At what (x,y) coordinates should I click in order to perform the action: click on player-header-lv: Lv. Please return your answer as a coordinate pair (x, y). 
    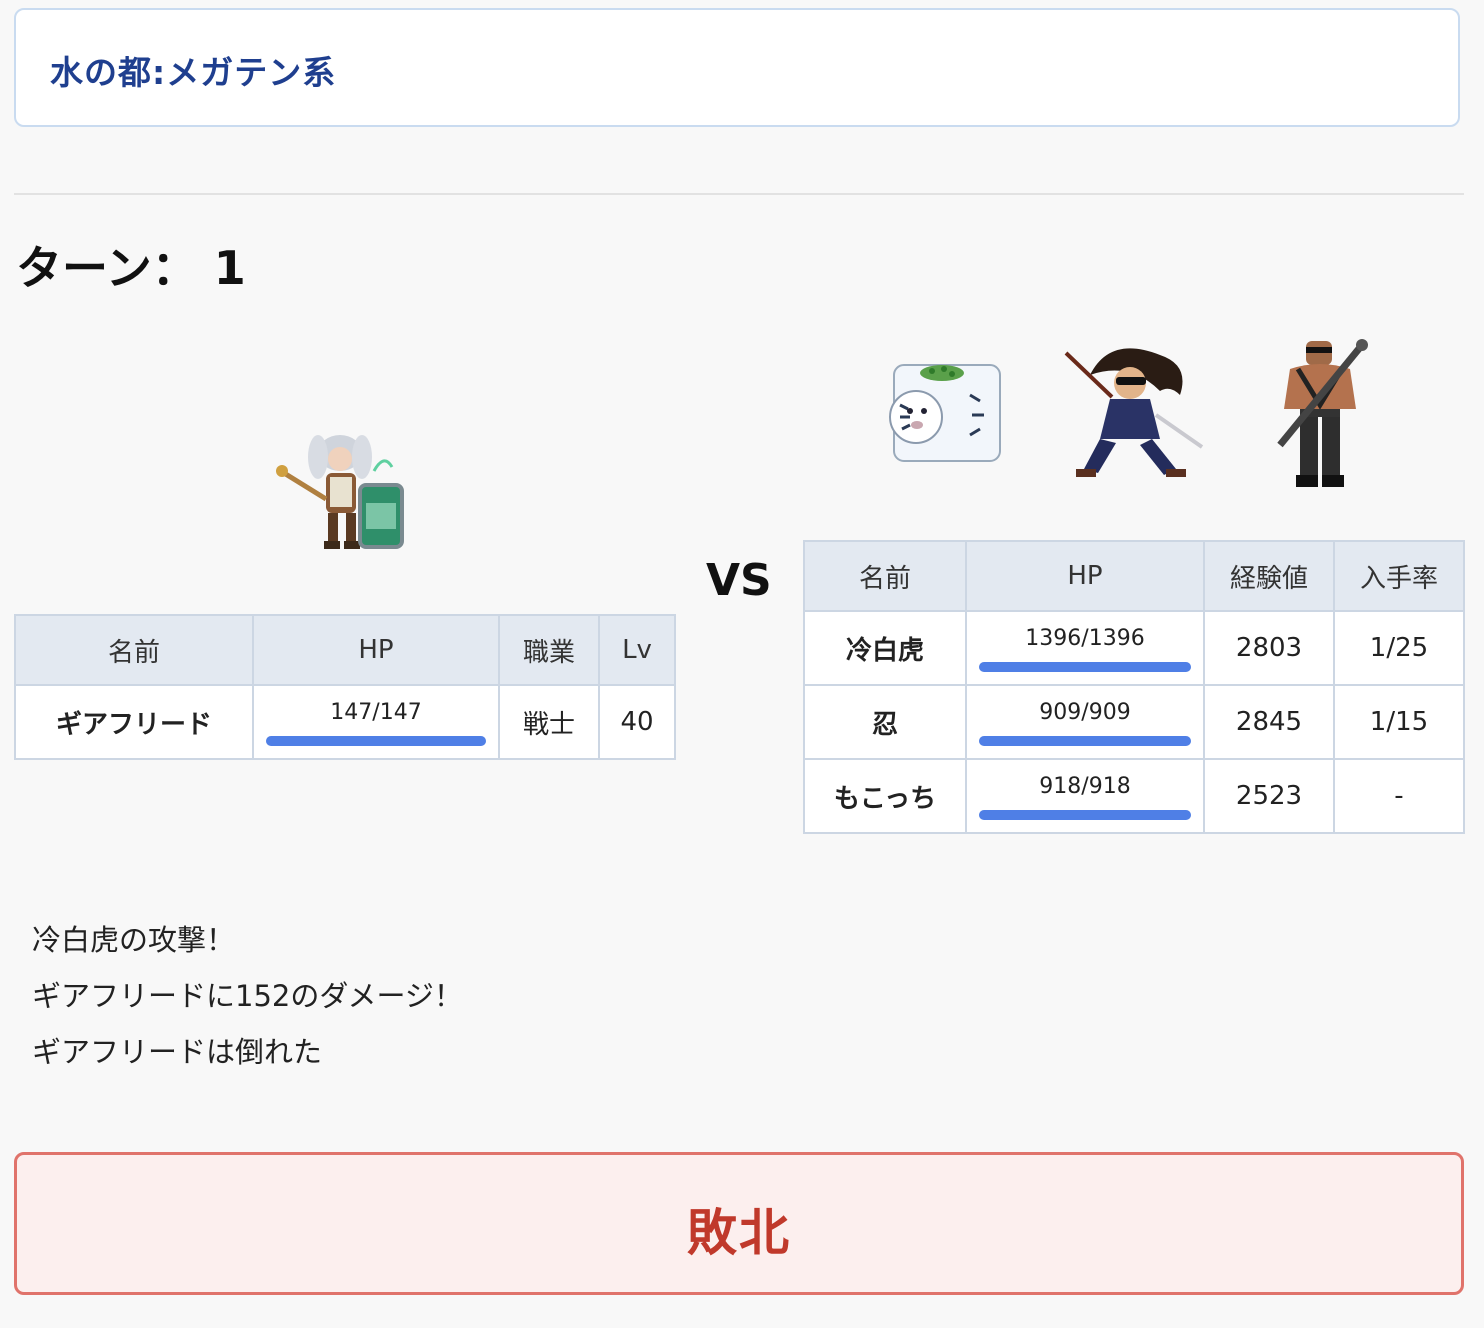
    Looking at the image, I should click on (637, 650).